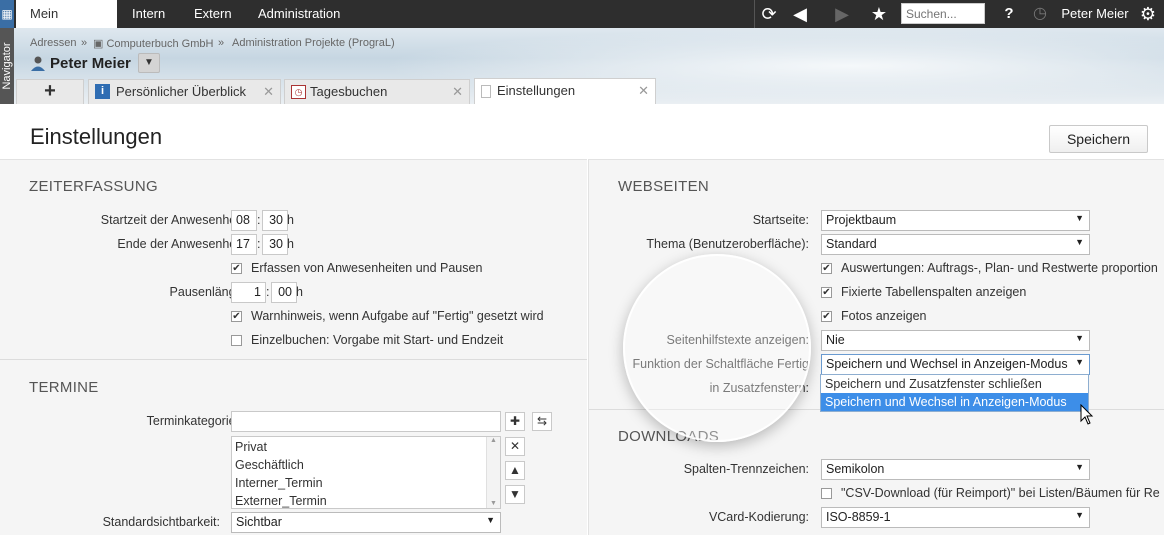 The height and width of the screenshot is (535, 1164). What do you see at coordinates (955, 220) in the screenshot?
I see `startpage-select: Projektbaum ▼` at bounding box center [955, 220].